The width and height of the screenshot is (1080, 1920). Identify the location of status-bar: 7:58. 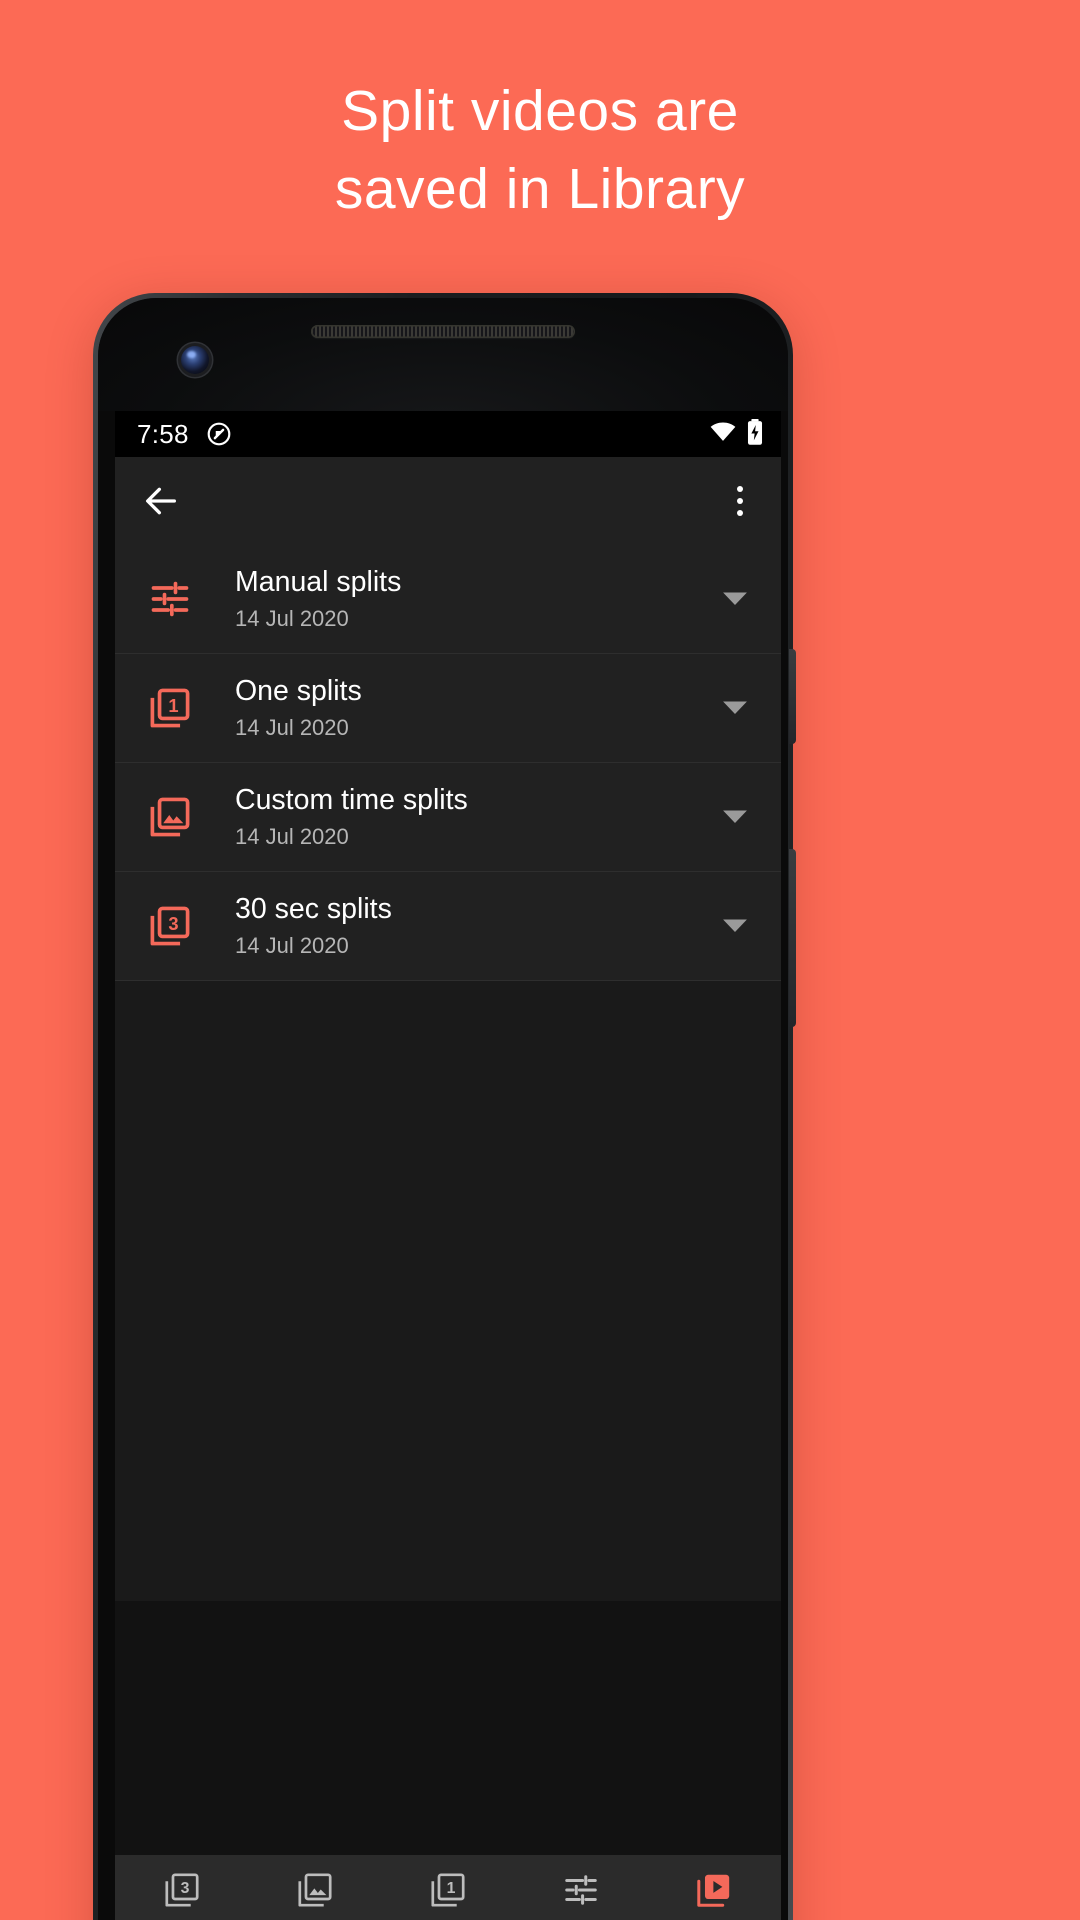
(448, 434).